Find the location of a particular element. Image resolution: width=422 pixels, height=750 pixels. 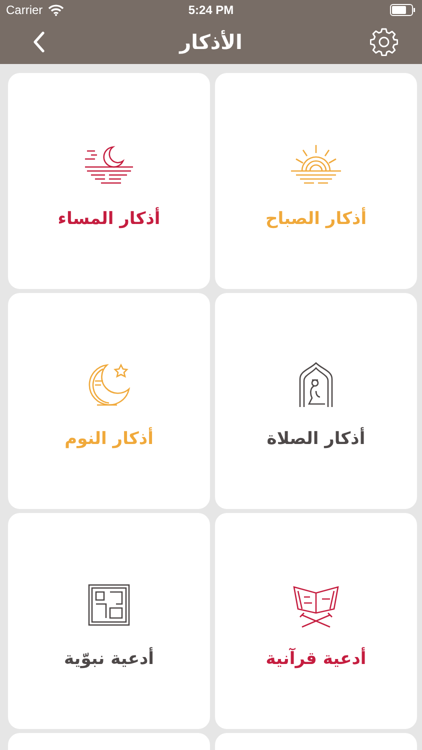

clock-time: 5:24 PM is located at coordinates (211, 10).